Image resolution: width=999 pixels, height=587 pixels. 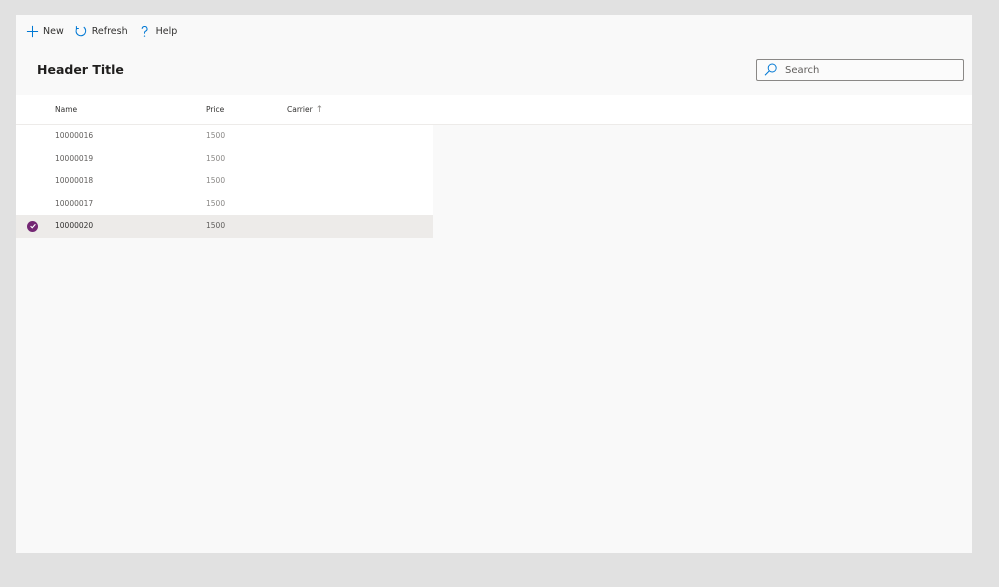 I want to click on grid-header: Name Price Carrier ↑, so click(x=494, y=110).